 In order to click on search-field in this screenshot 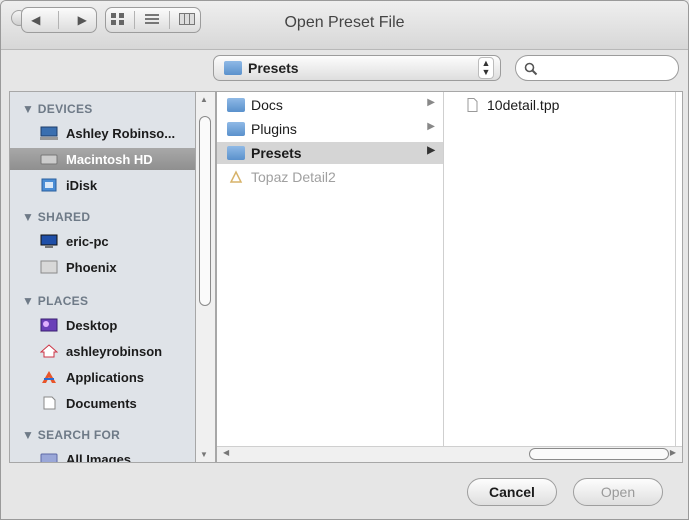, I will do `click(597, 68)`.